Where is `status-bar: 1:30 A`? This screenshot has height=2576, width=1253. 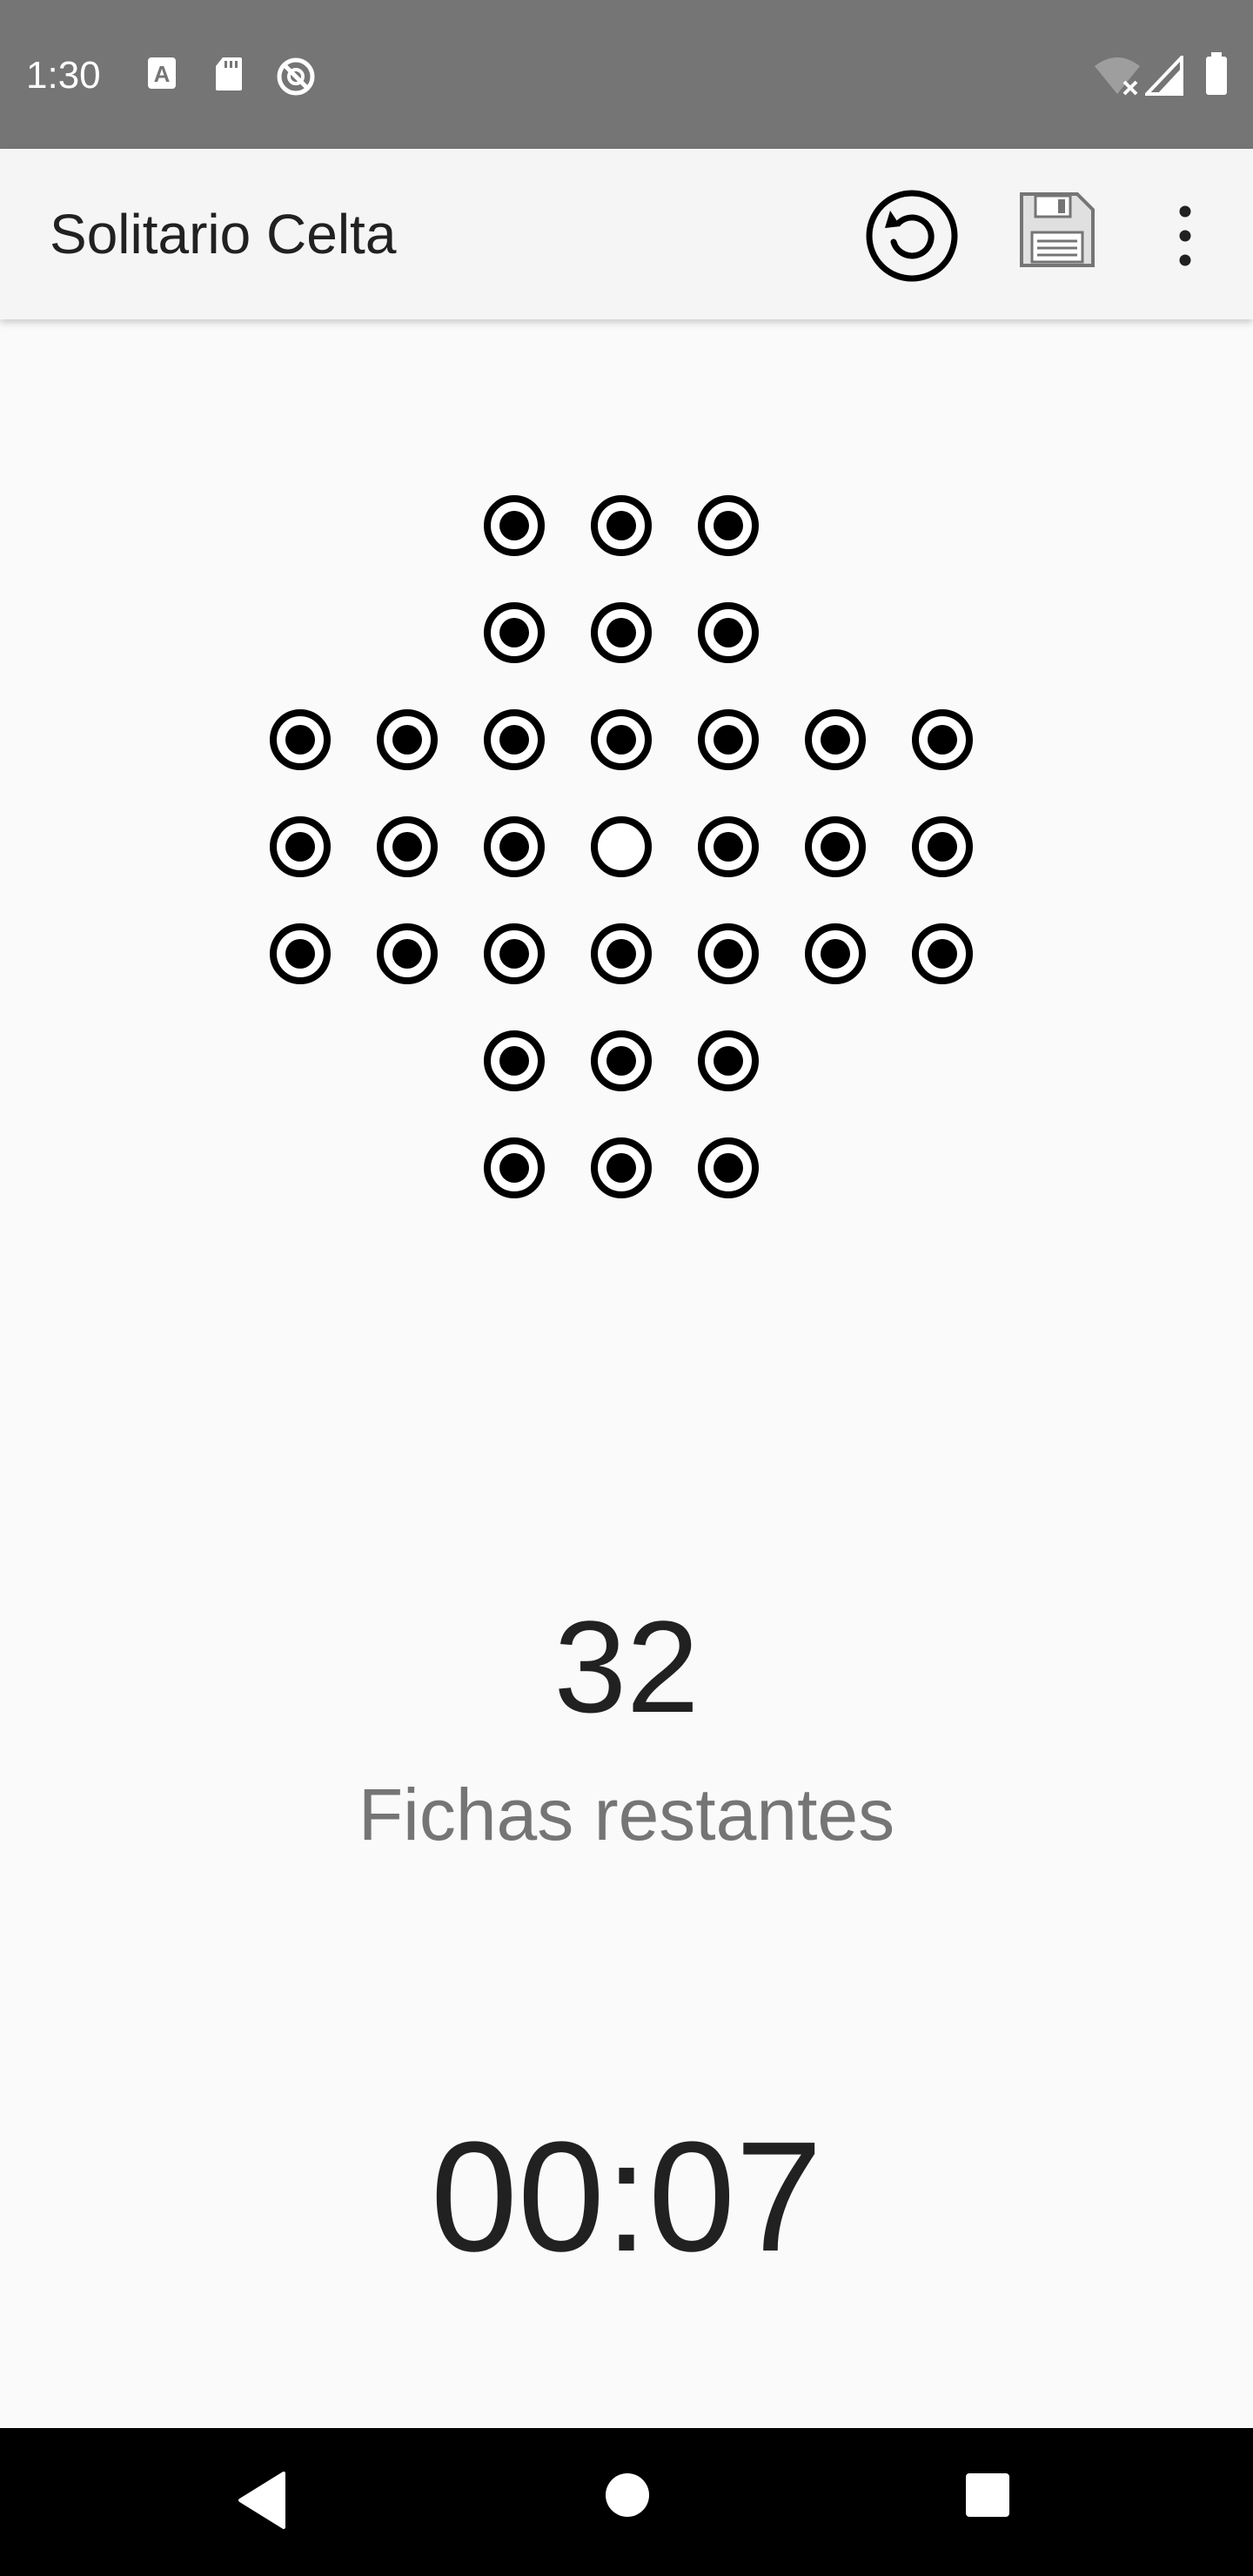
status-bar: 1:30 A is located at coordinates (626, 74).